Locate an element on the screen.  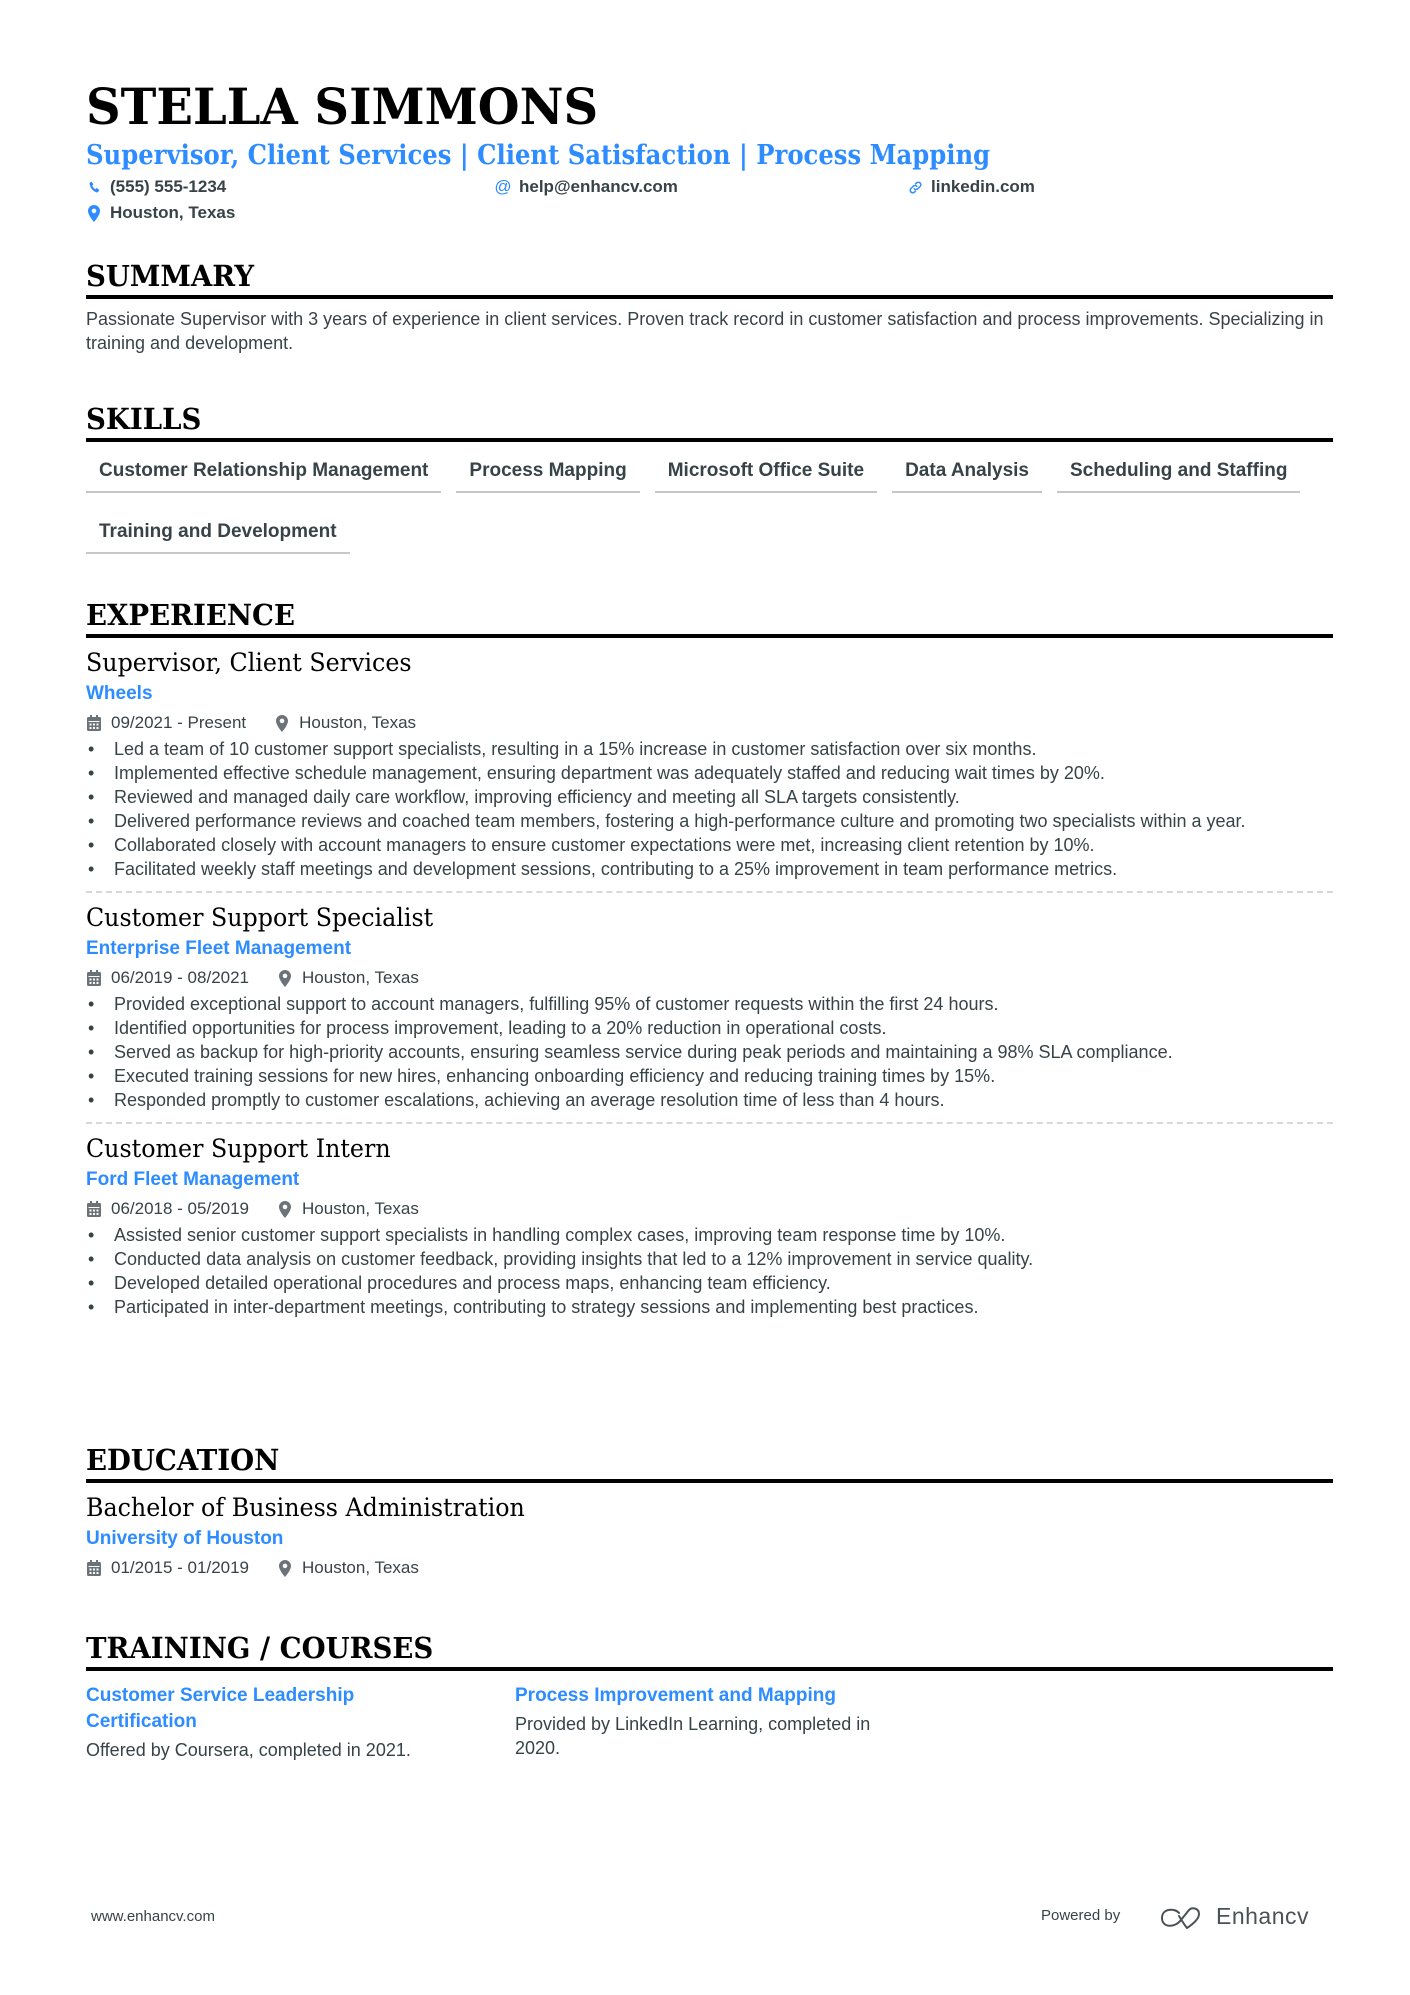
education-meta: 01/2015 - 01/2019 Houston, Texas is located at coordinates (709, 1568).